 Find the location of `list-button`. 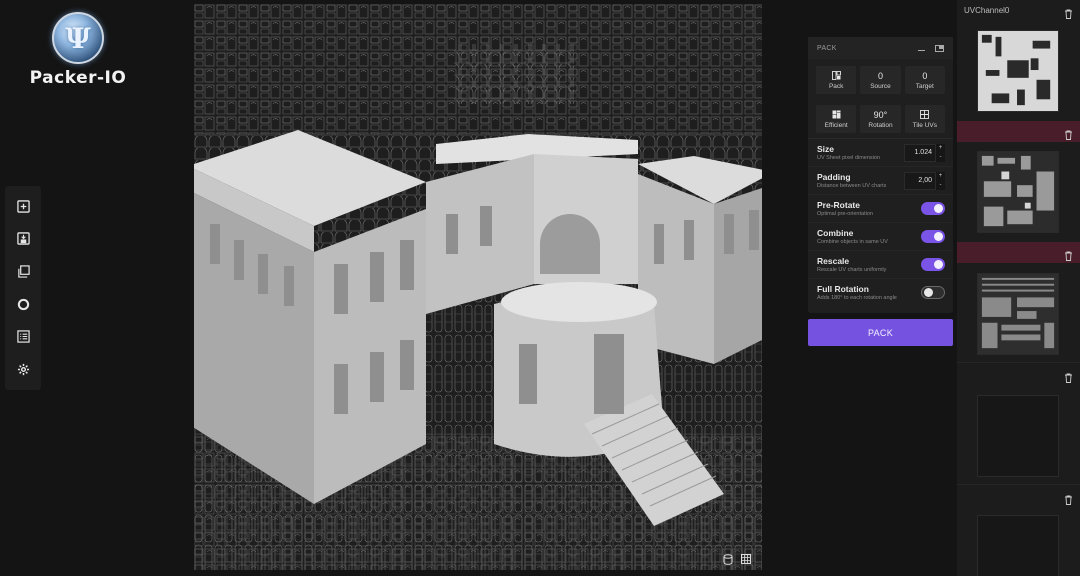

list-button is located at coordinates (23, 337).